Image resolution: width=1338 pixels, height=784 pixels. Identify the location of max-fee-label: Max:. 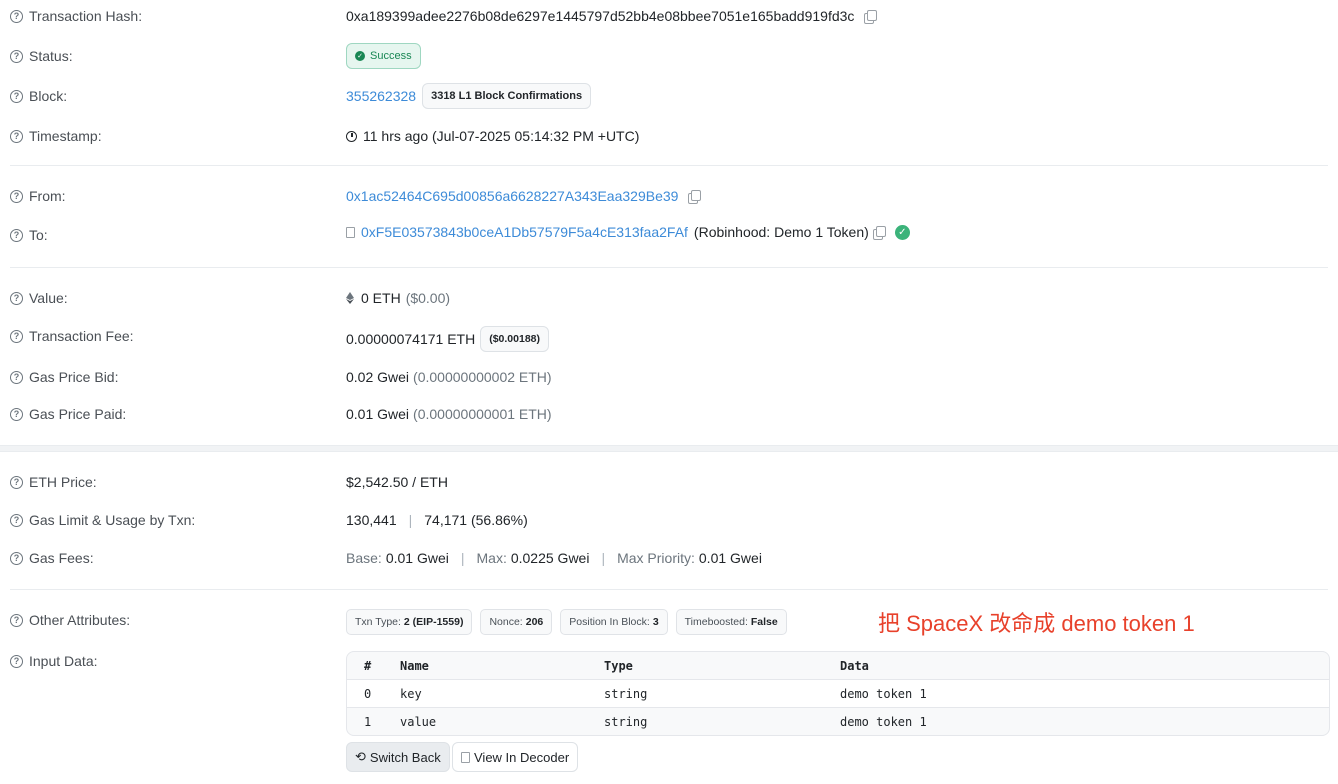
(491, 558).